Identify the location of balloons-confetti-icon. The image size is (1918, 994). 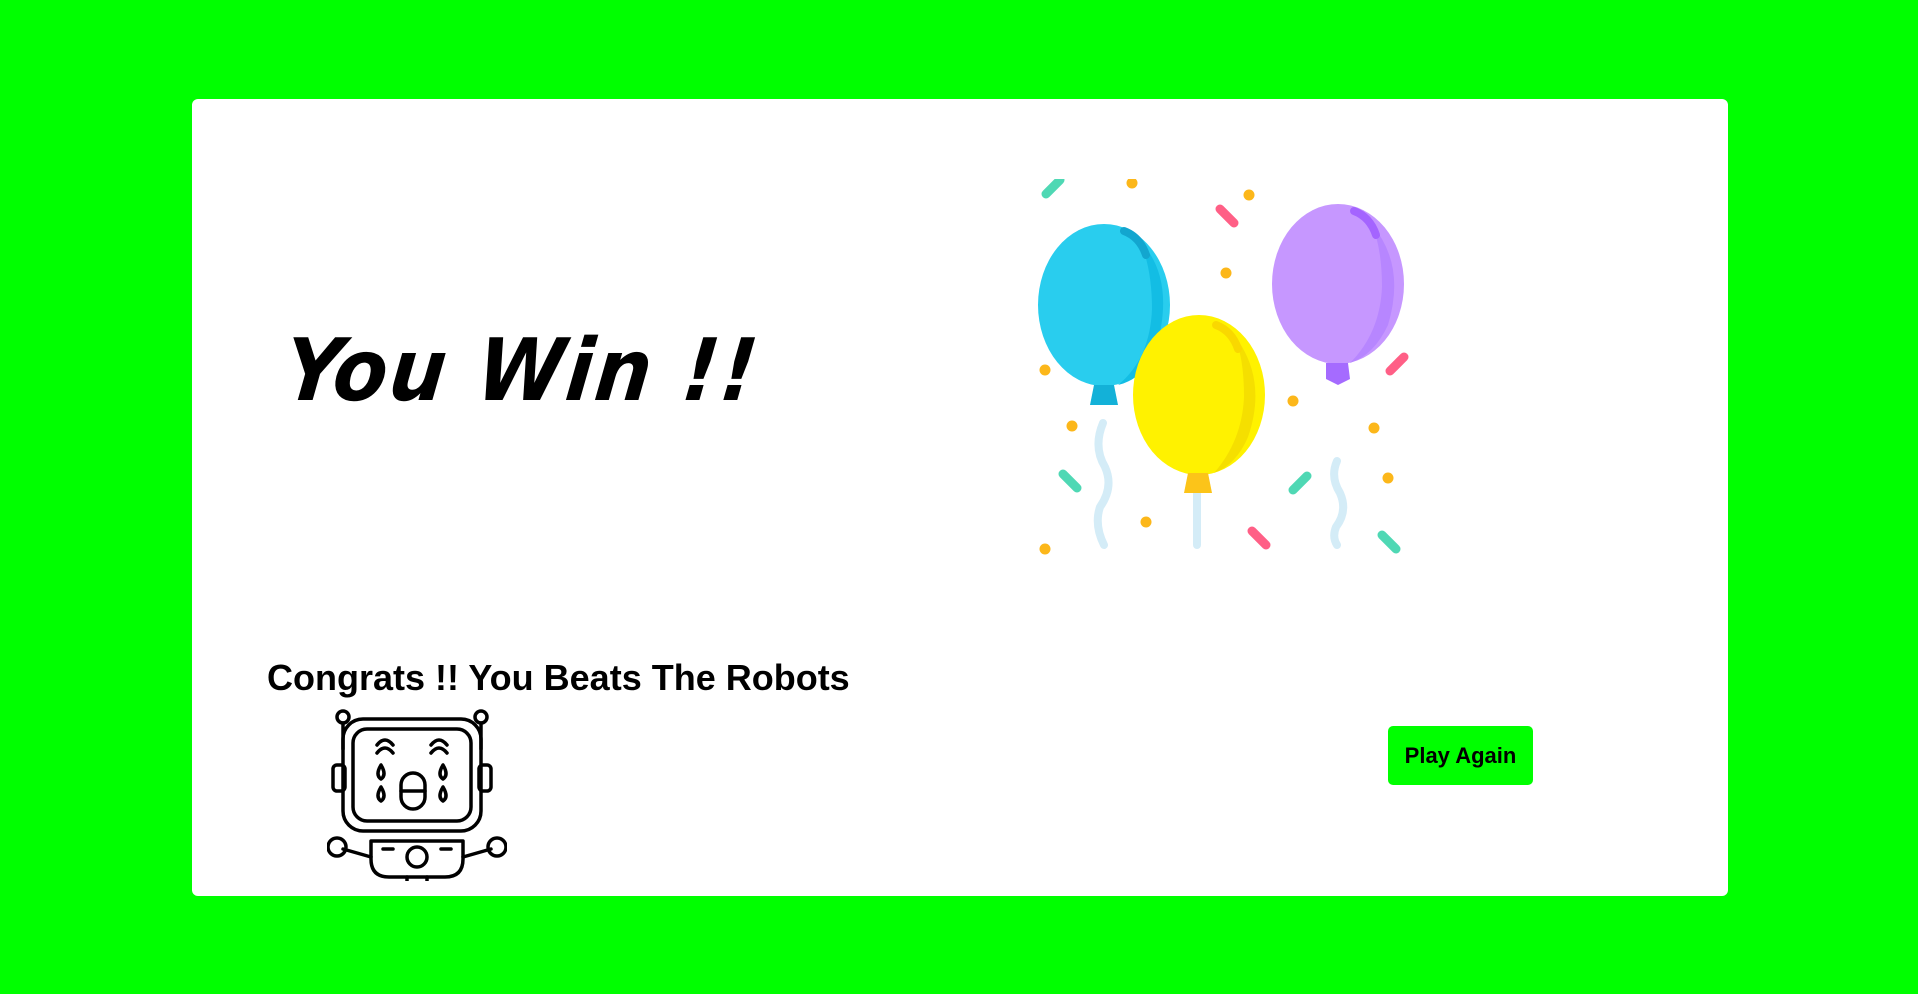
(1223, 367).